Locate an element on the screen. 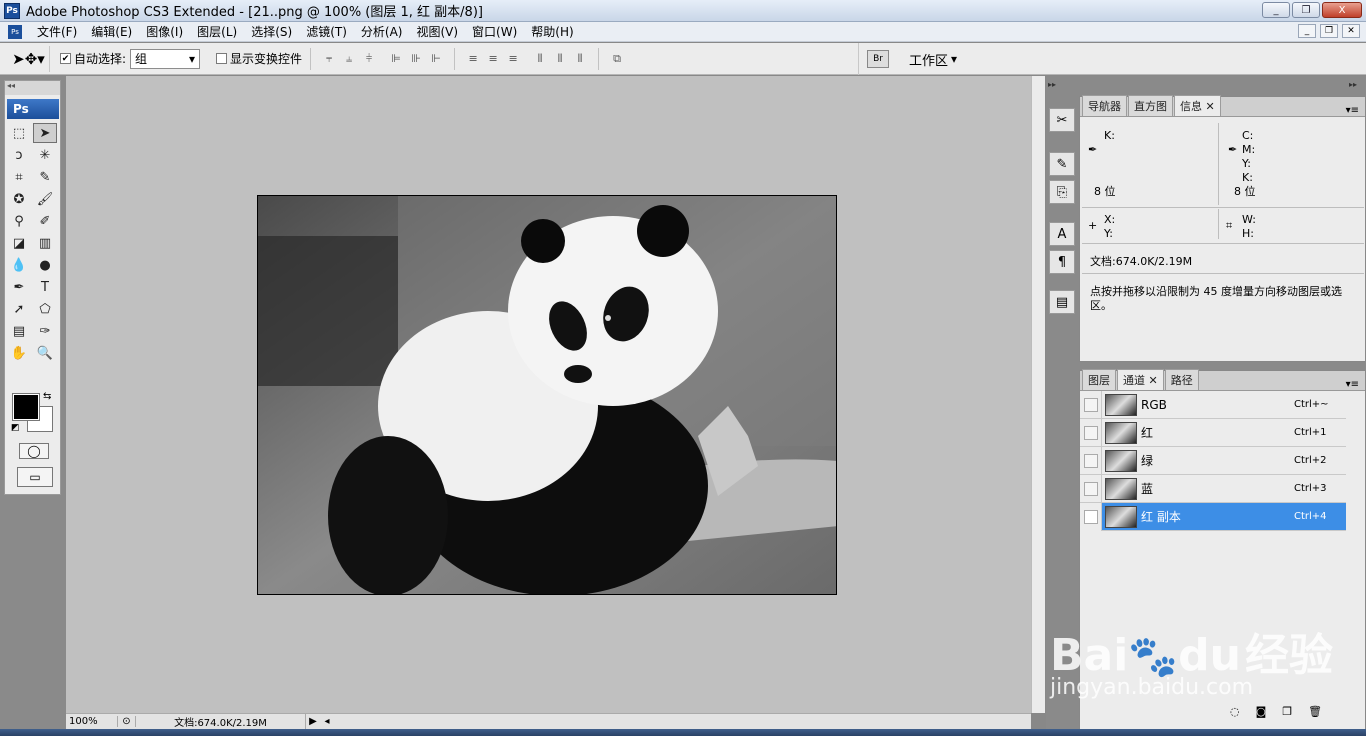 The height and width of the screenshot is (736, 1366). move-tool-icon: ➤ is located at coordinates (45, 133).